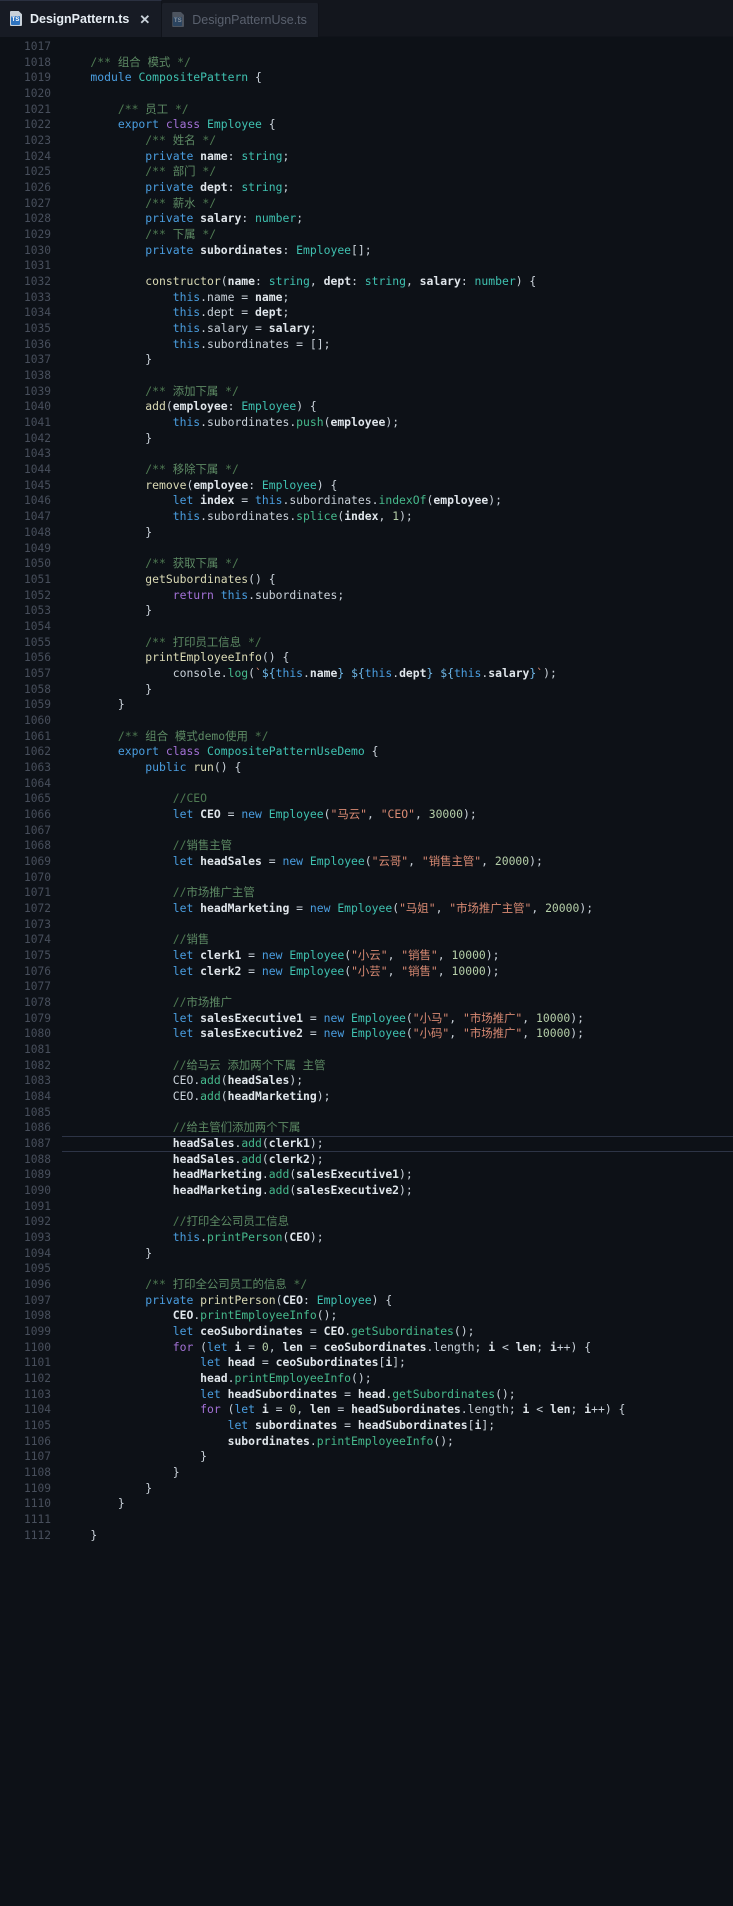  I want to click on code-line: 1107 }, so click(366, 1457).